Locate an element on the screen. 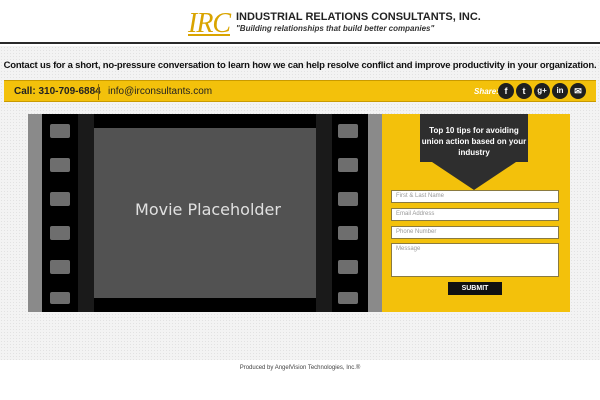 Image resolution: width=600 pixels, height=400 pixels. submit-button: SUBMIT is located at coordinates (475, 288).